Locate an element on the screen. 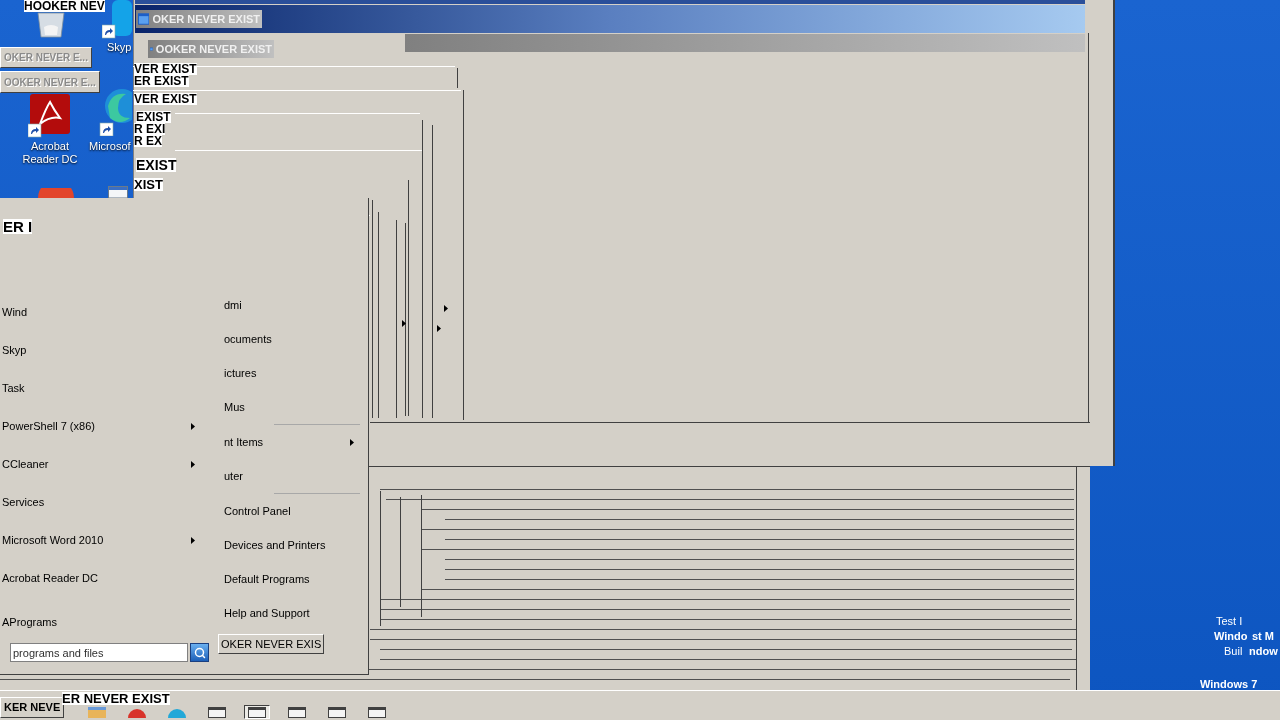 The image size is (1280, 720). menu-item: PowerShell 7 (x86) is located at coordinates (48, 426).